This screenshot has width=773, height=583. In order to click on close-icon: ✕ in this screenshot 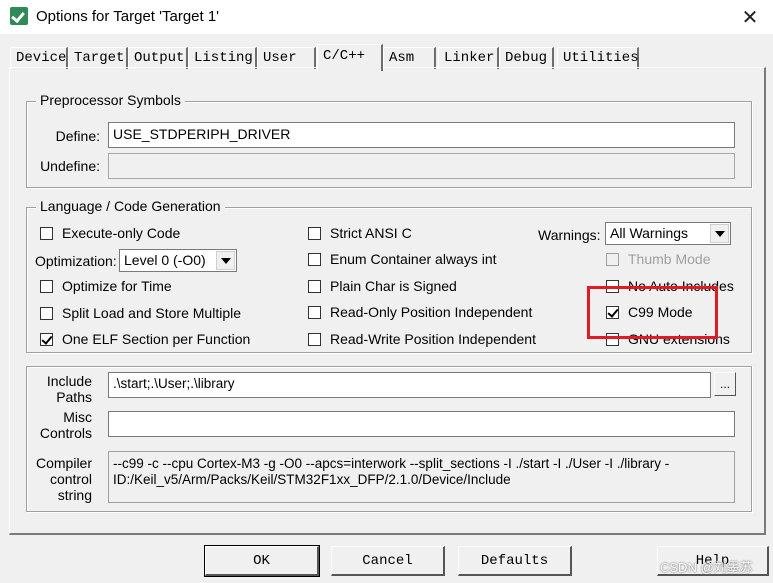, I will do `click(750, 17)`.